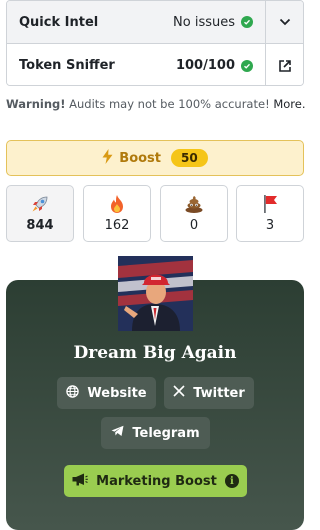 The width and height of the screenshot is (320, 530). Describe the element at coordinates (166, 433) in the screenshot. I see `telegram-label: Telegram` at that location.